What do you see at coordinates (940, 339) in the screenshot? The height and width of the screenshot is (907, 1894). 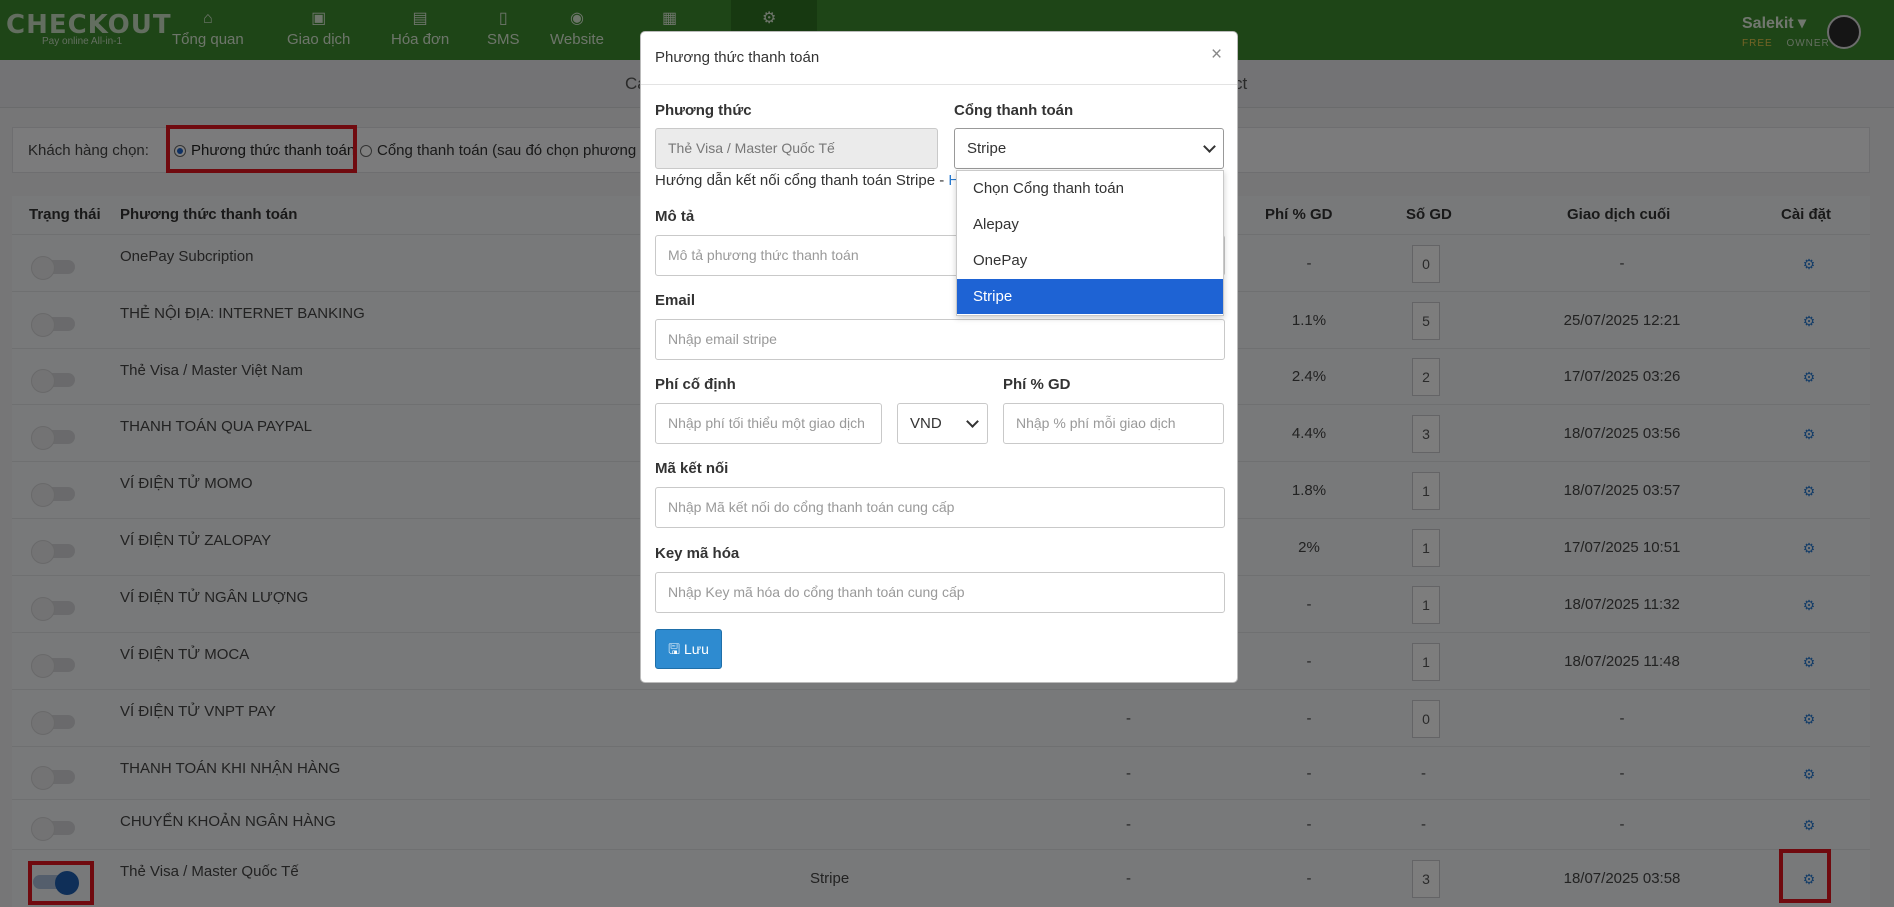 I see `email-input: Nhập email stripe` at bounding box center [940, 339].